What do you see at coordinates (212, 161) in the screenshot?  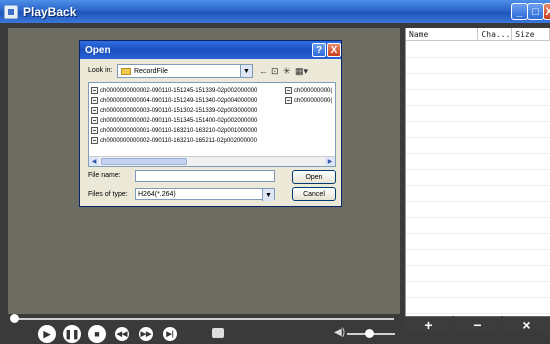 I see `horizontal-scrollbar: ◀ ▶` at bounding box center [212, 161].